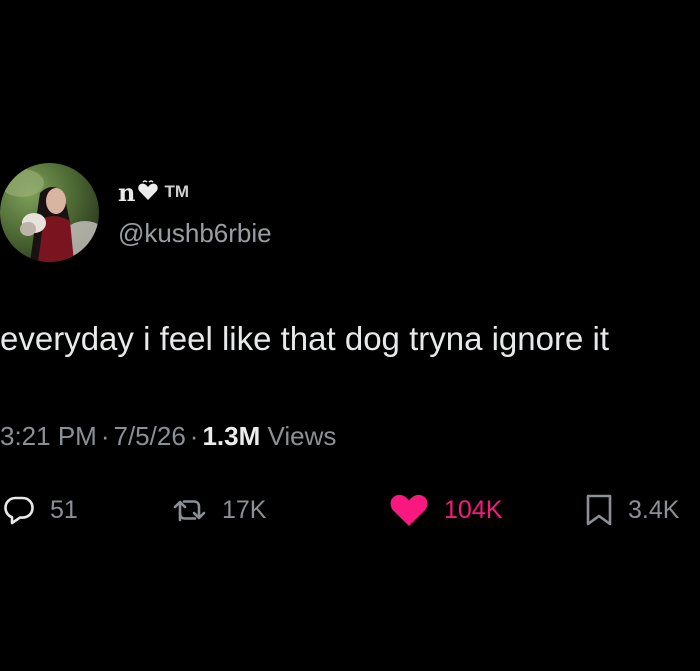 The image size is (700, 671). I want to click on reply-bubble-icon, so click(19, 510).